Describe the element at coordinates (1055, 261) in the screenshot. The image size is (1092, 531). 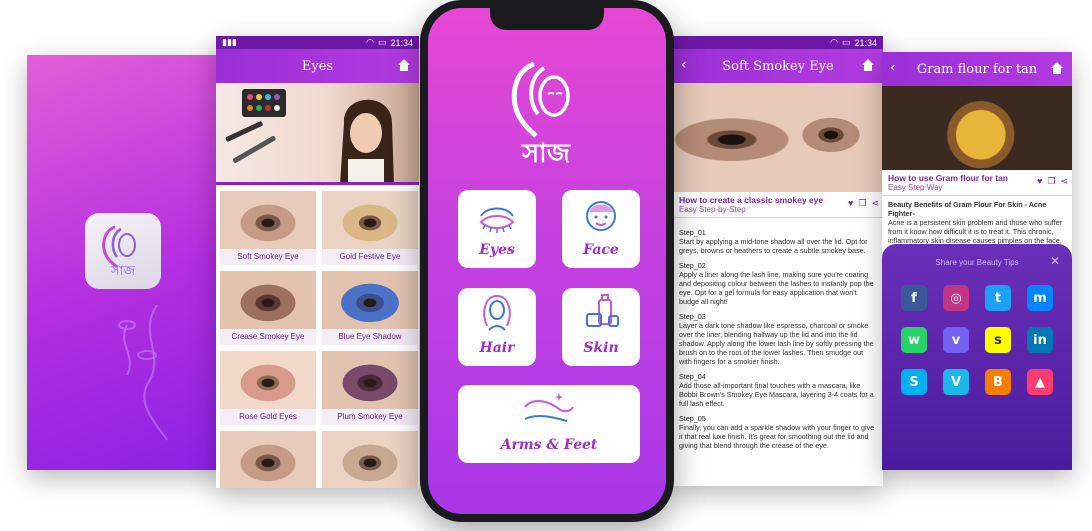
I see `close-icon: ✕` at that location.